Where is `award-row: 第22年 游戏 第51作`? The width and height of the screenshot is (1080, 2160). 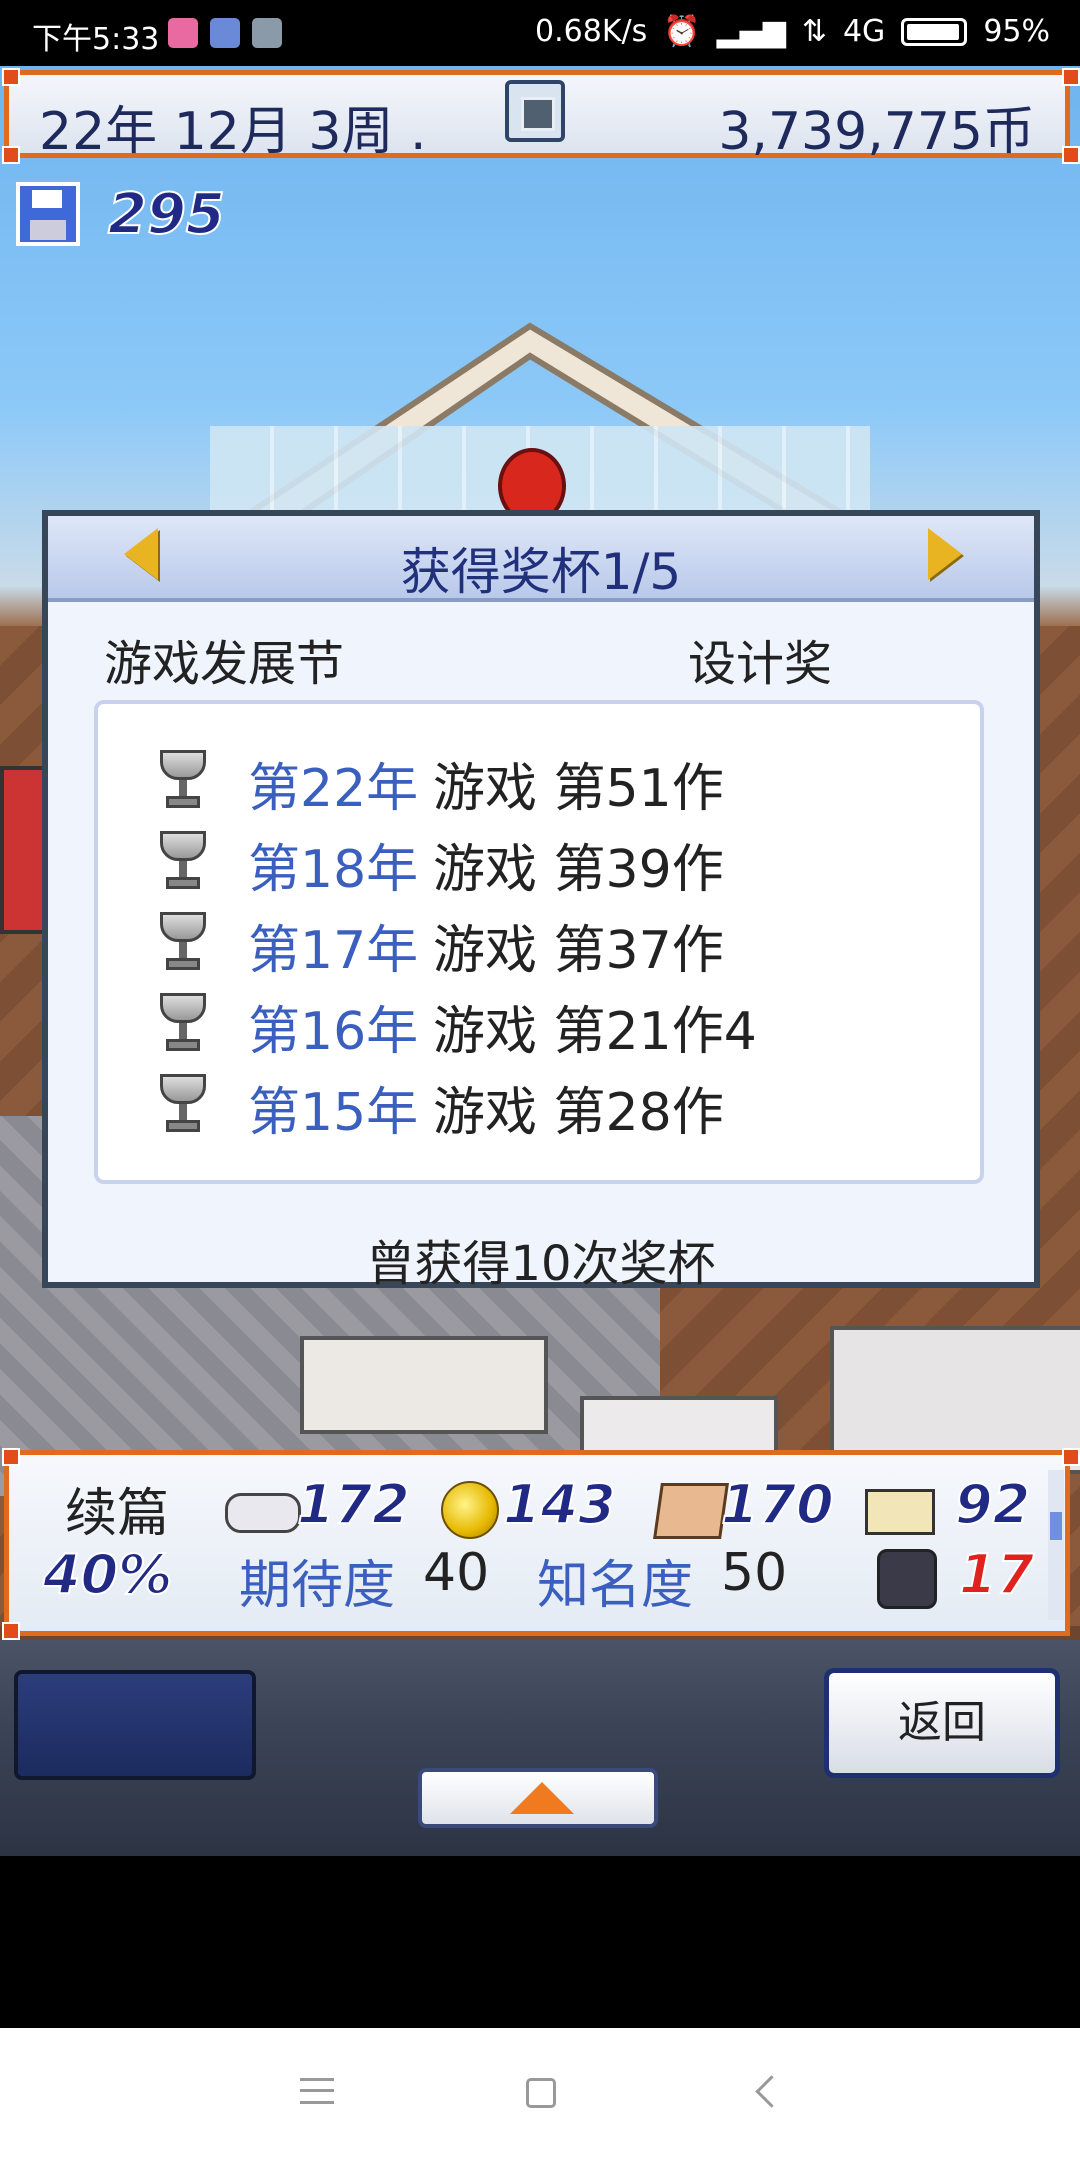
award-row: 第22年 游戏 第51作 is located at coordinates (548, 782).